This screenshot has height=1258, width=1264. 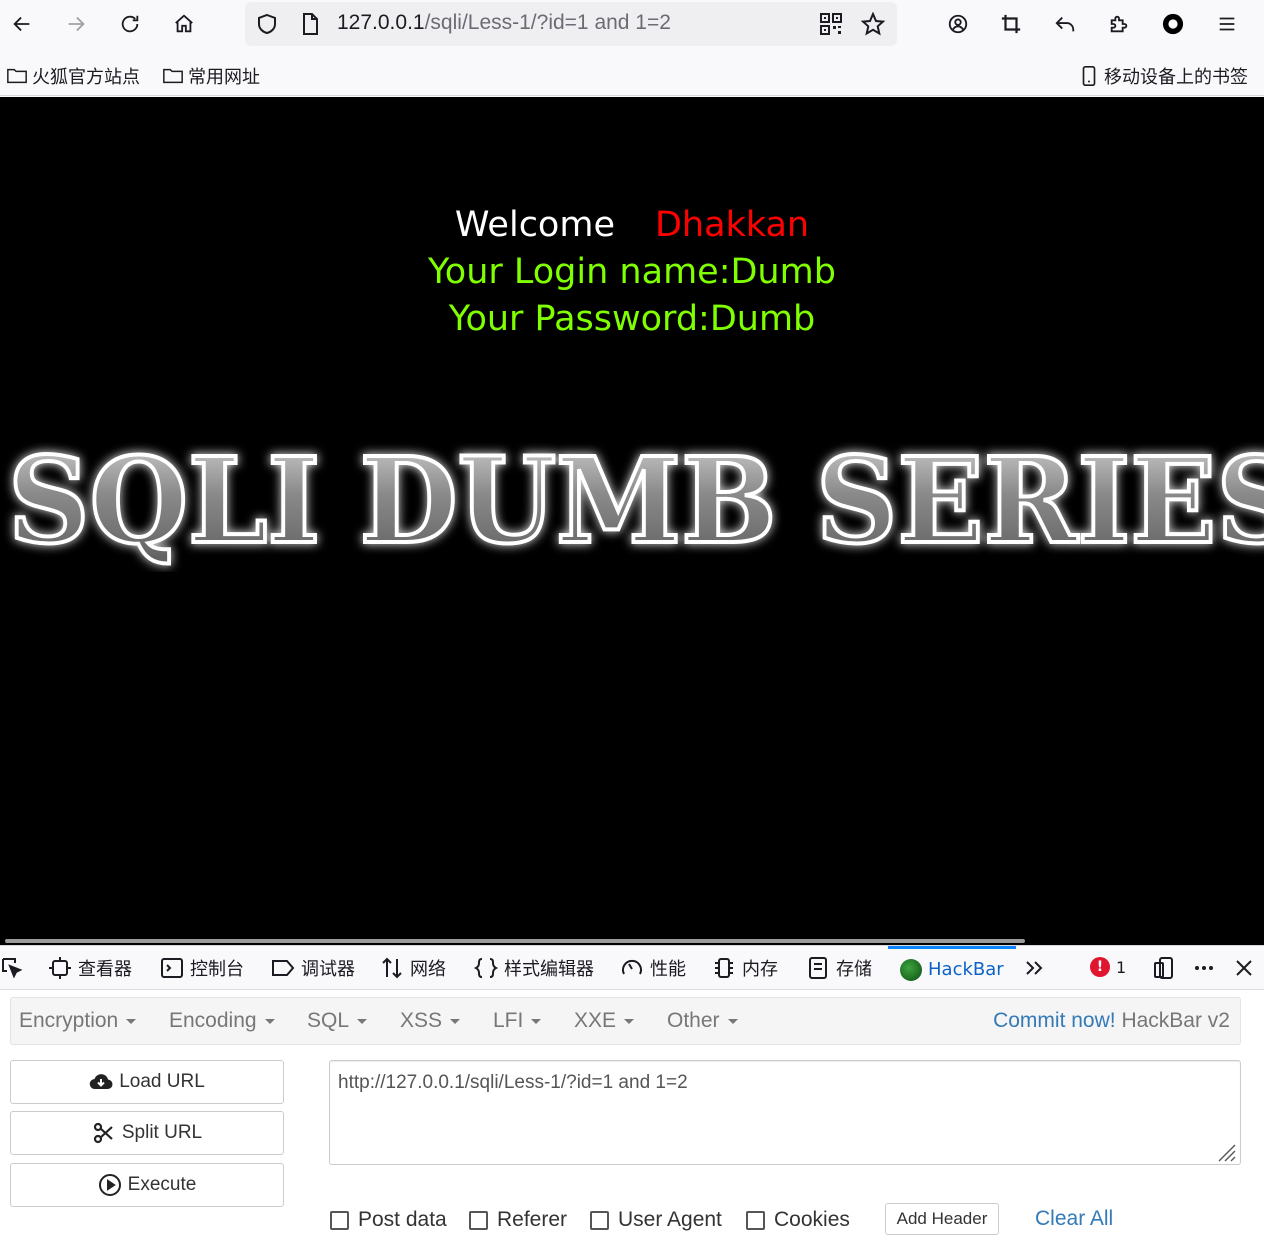 I want to click on home-button, so click(x=184, y=24).